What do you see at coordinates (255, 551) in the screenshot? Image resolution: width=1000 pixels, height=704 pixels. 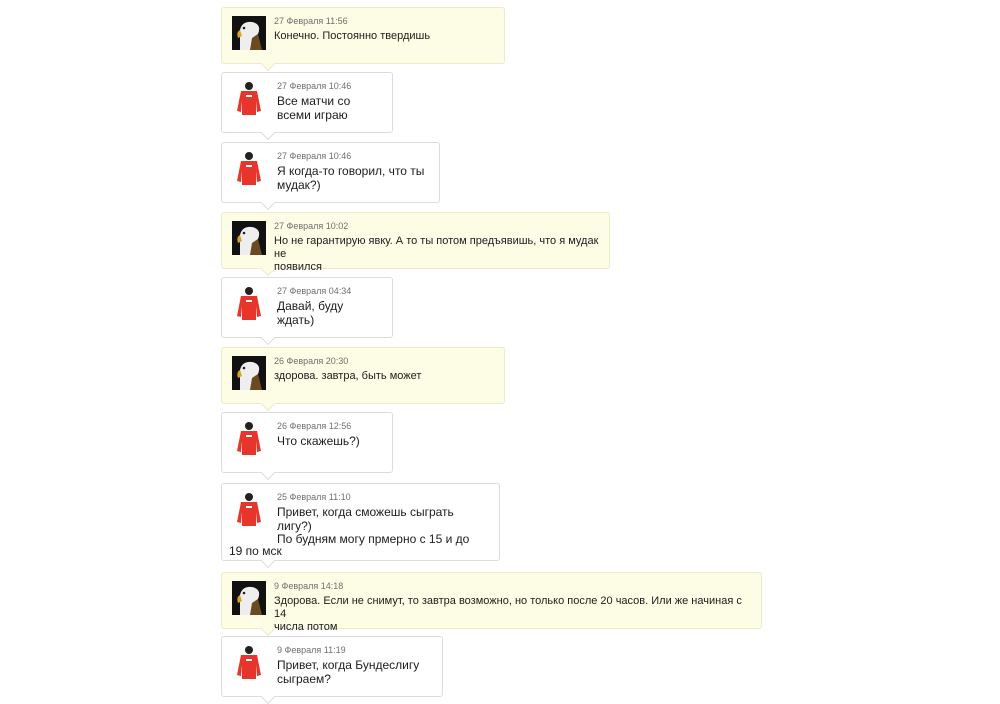 I see `message-text-tail: 19 по мск` at bounding box center [255, 551].